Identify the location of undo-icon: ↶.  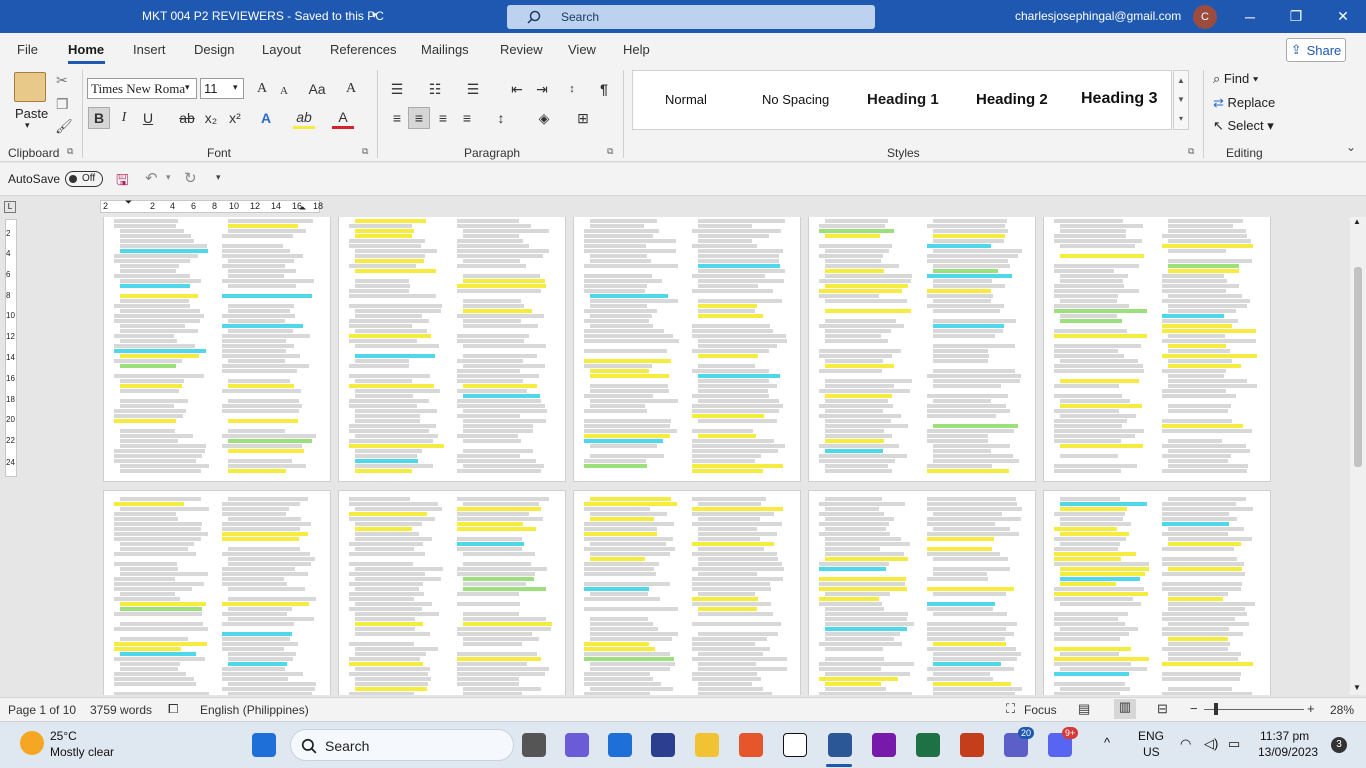
(151, 178).